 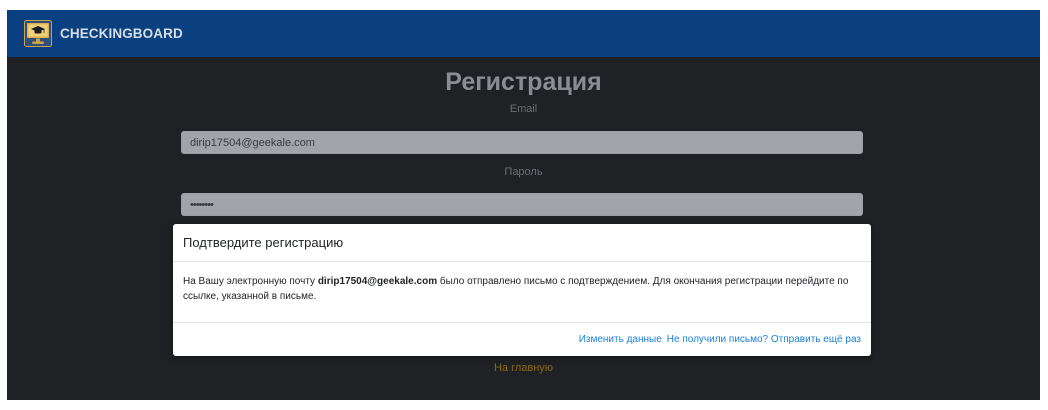 I want to click on email-field, so click(x=522, y=142).